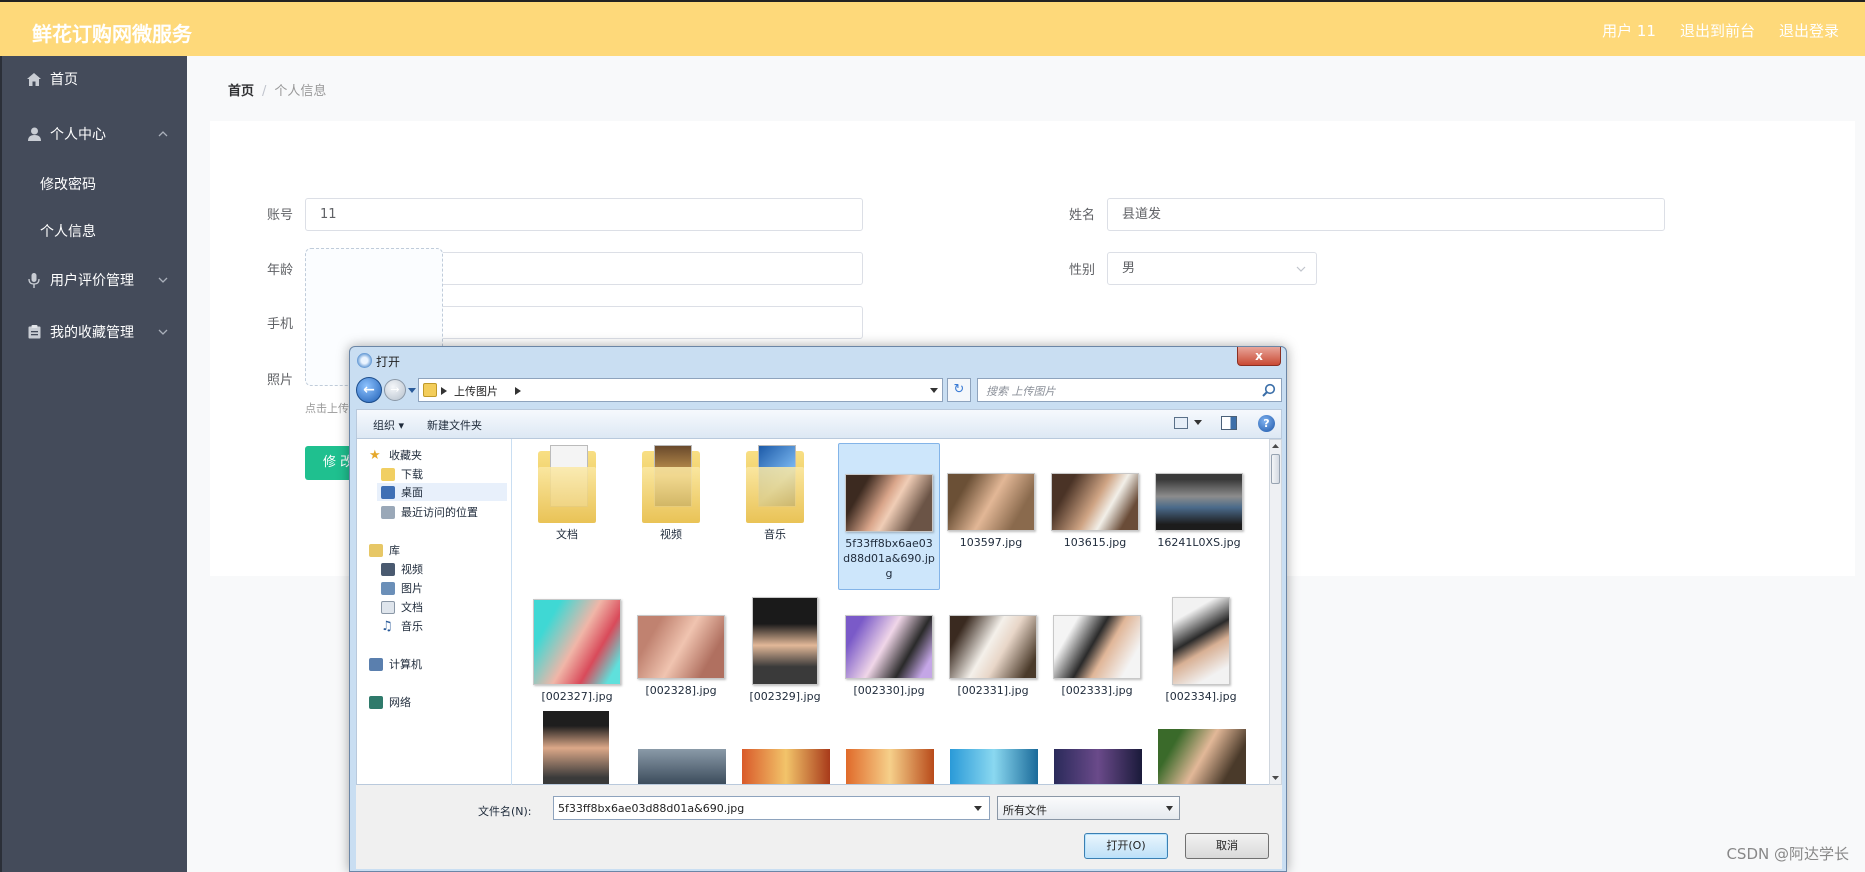  What do you see at coordinates (775, 493) in the screenshot?
I see `folder-music: 音乐` at bounding box center [775, 493].